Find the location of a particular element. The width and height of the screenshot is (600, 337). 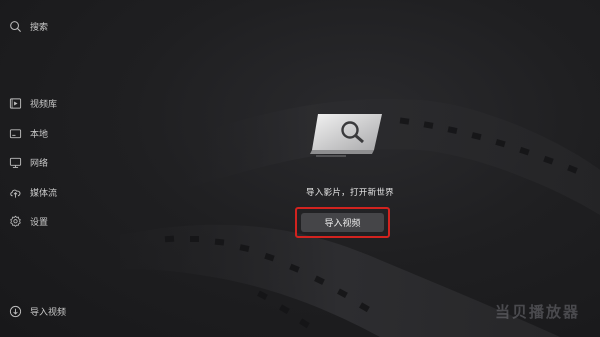

sidebar-search-label: 搜索 is located at coordinates (39, 27).